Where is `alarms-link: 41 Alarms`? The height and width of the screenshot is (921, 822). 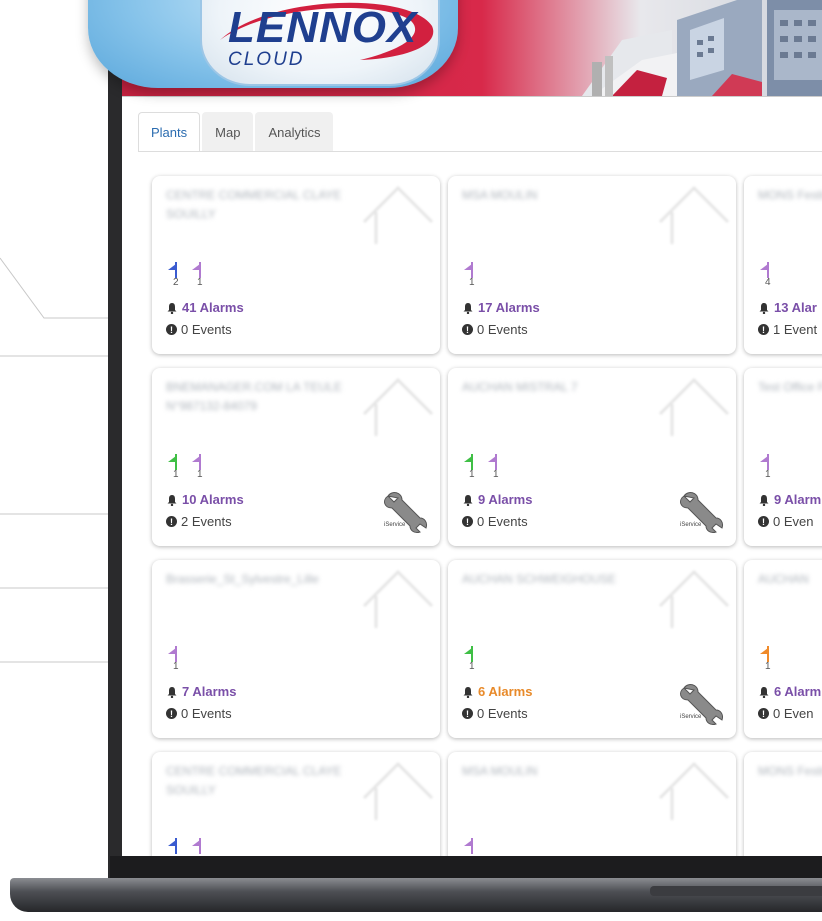
alarms-link: 41 Alarms is located at coordinates (205, 307).